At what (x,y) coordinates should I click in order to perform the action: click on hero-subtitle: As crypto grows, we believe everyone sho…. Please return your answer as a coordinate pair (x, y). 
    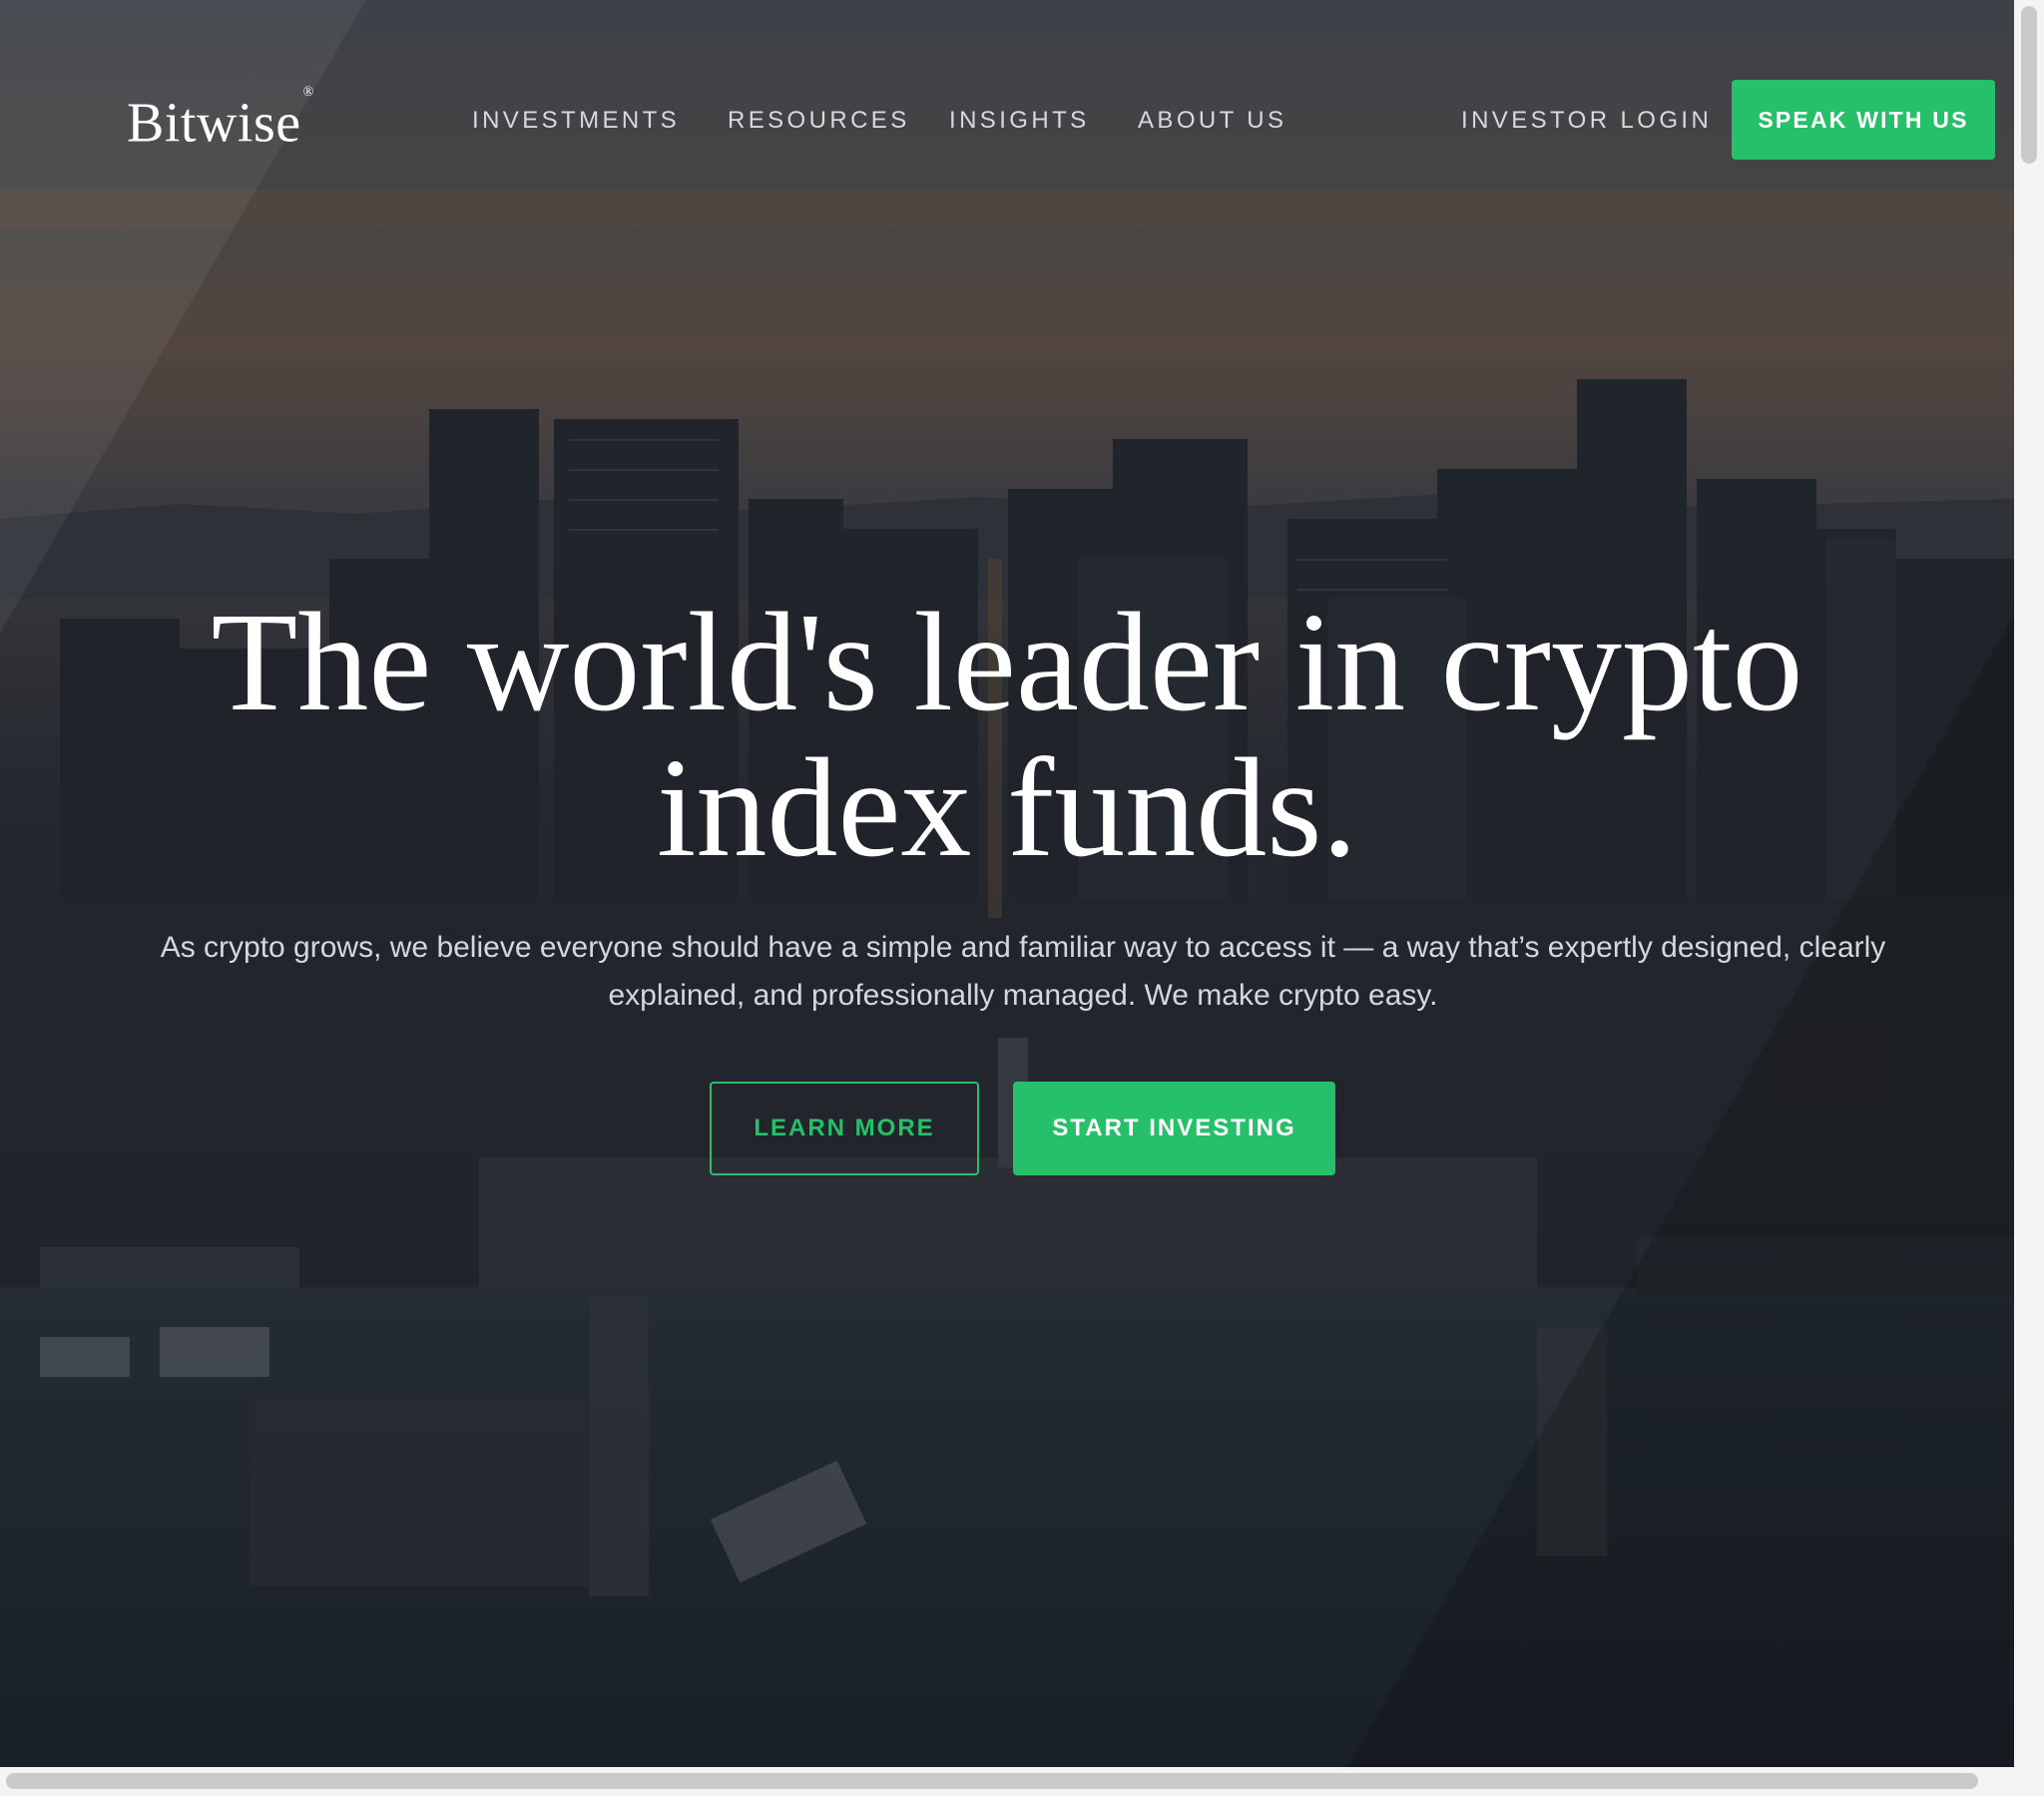
    Looking at the image, I should click on (1023, 971).